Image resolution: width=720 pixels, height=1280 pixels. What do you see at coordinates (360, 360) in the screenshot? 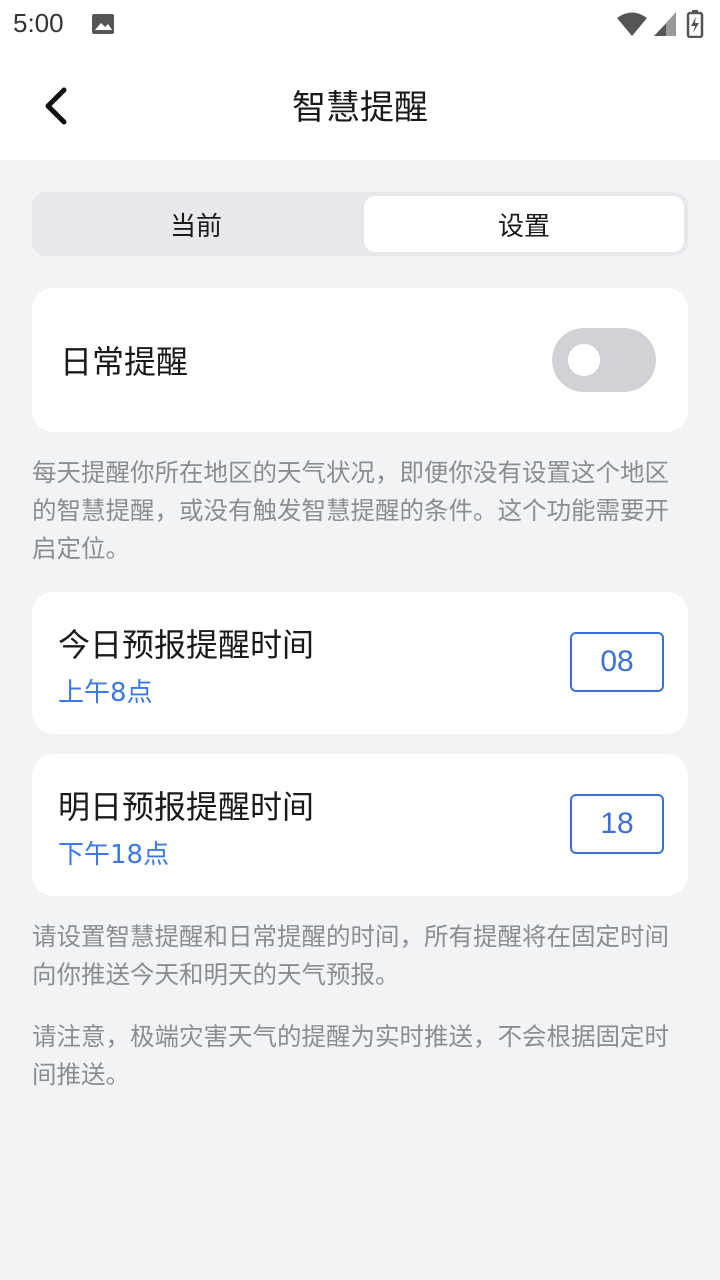
I see `daily-reminder-card: 日常提醒` at bounding box center [360, 360].